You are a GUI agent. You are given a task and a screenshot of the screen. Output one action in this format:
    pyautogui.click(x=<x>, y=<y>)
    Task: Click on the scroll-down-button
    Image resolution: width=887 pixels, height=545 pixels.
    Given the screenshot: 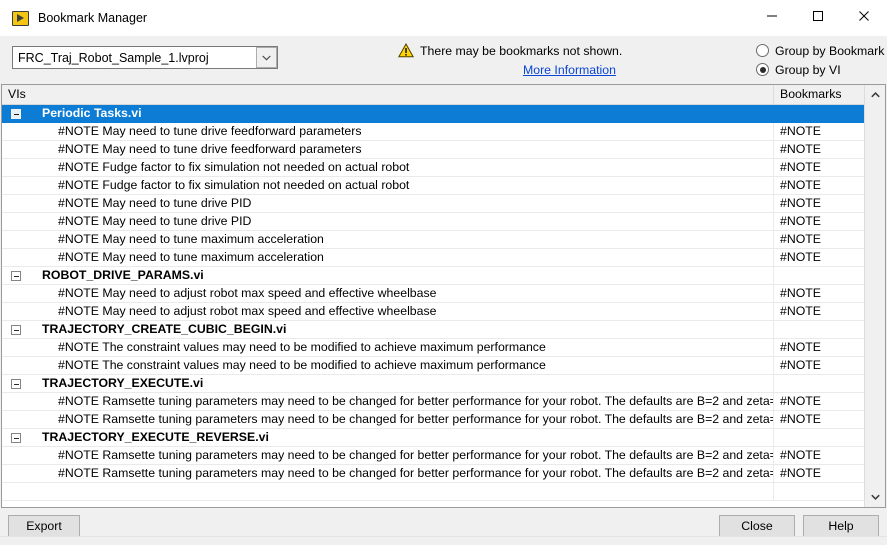 What is the action you would take?
    pyautogui.click(x=875, y=497)
    